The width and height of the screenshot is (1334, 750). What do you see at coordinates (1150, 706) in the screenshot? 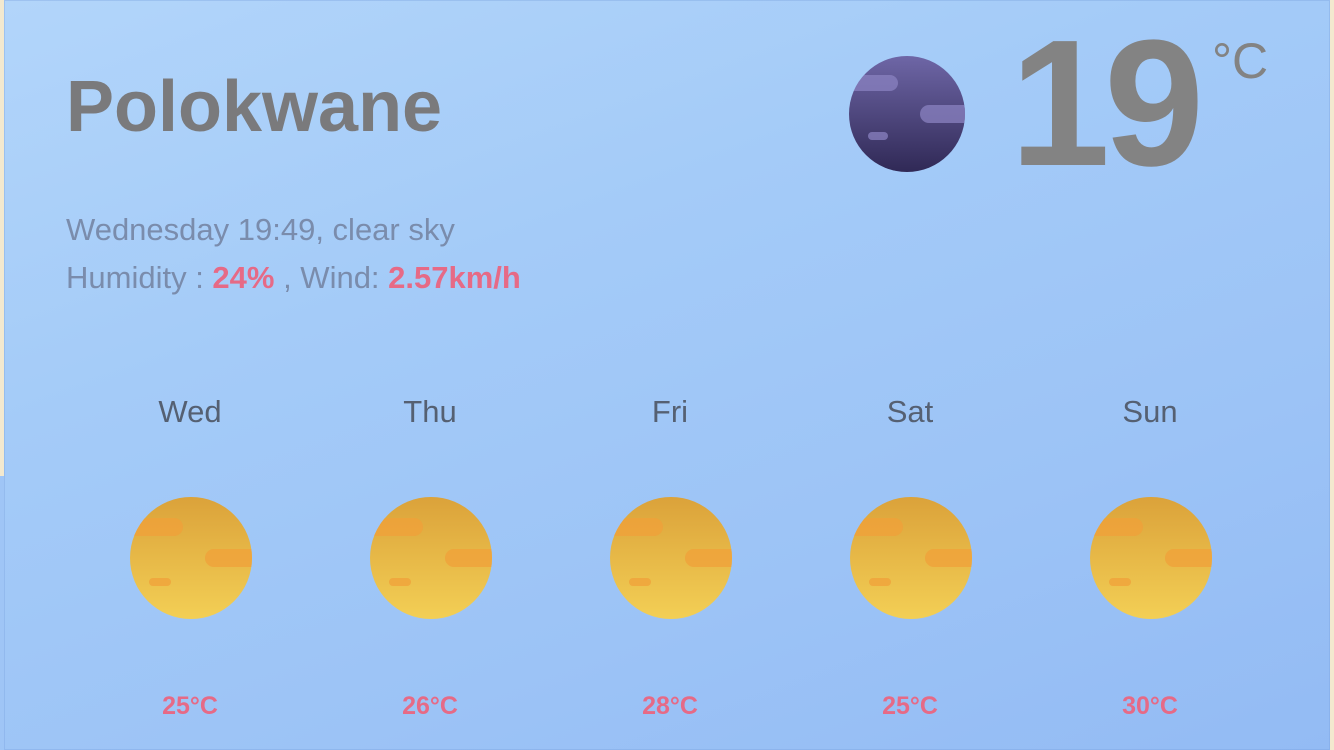
I see `forecast-day-temp: 30°C` at bounding box center [1150, 706].